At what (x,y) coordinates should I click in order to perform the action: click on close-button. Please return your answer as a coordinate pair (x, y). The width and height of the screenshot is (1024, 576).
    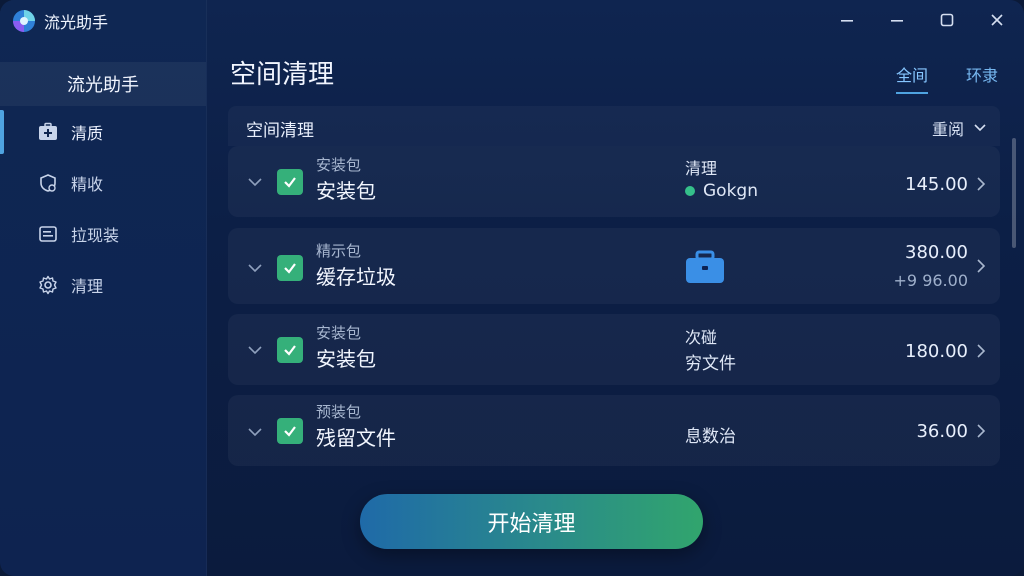
    Looking at the image, I should click on (997, 20).